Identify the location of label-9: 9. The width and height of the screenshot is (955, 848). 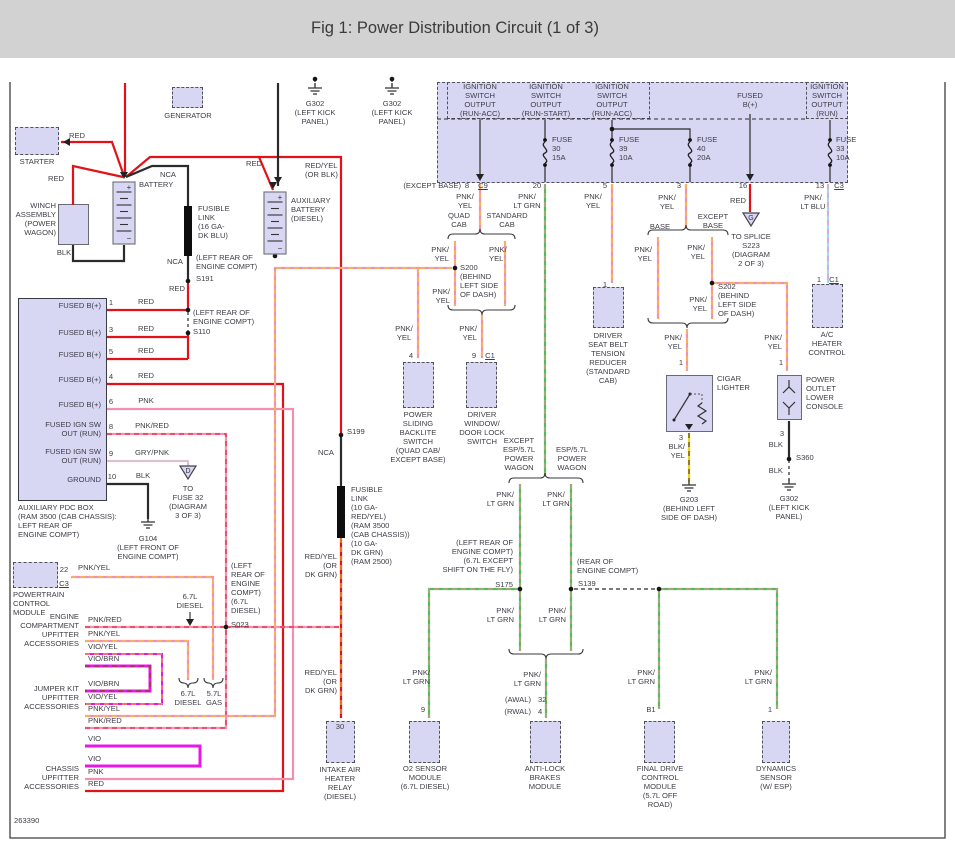
(423, 709).